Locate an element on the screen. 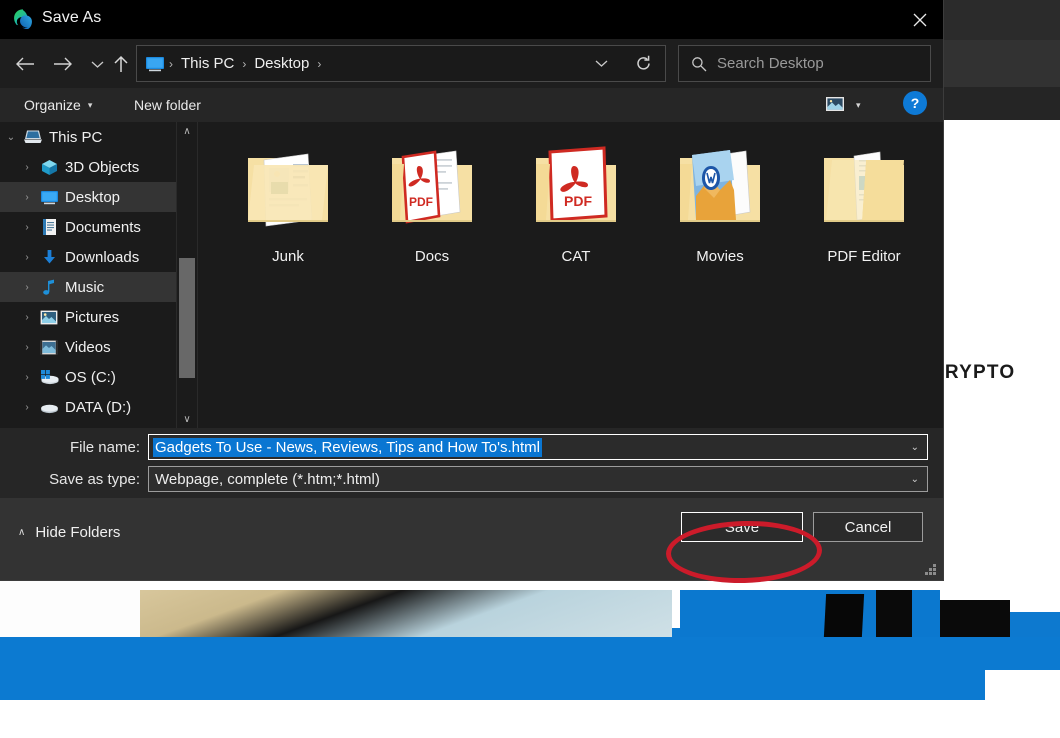  savetype-label: Save as type: is located at coordinates (94, 479).